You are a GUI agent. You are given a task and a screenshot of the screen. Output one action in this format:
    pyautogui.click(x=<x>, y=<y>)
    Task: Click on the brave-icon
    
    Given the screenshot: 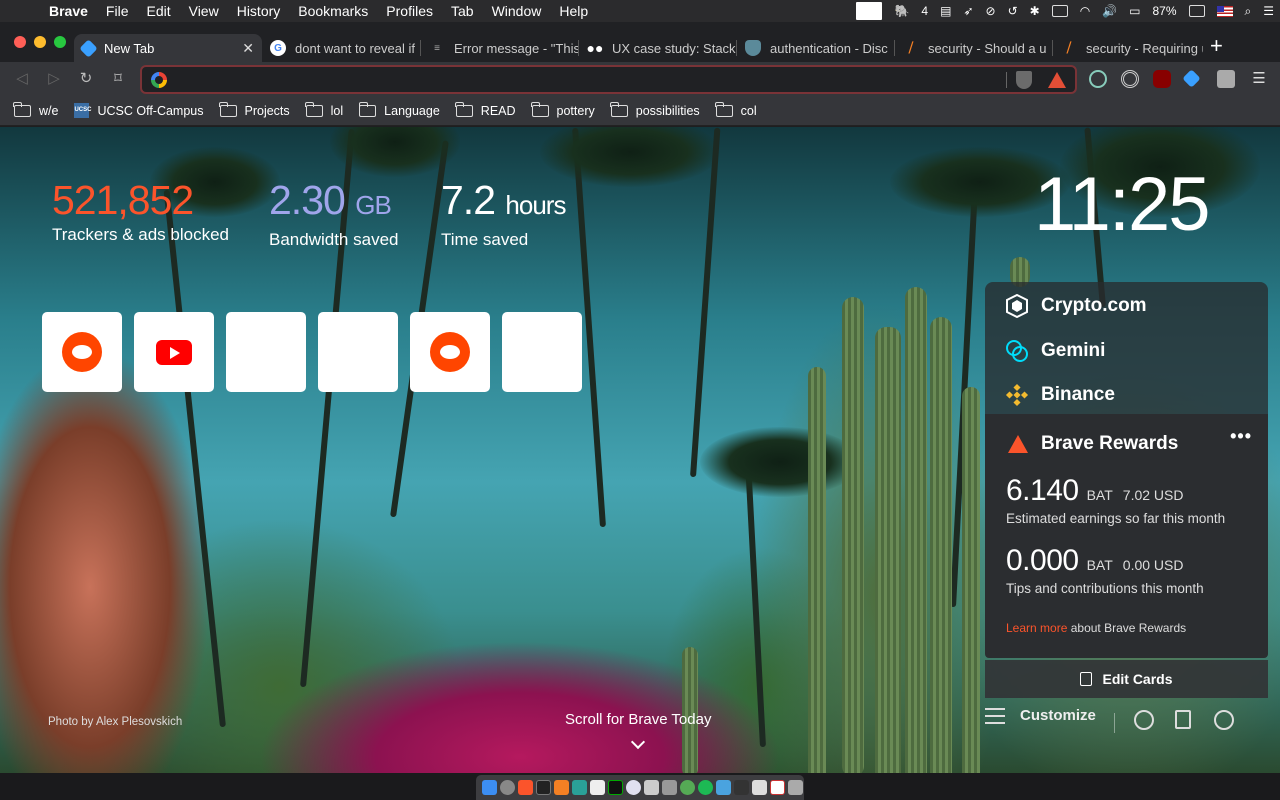 What is the action you would take?
    pyautogui.click(x=525, y=787)
    